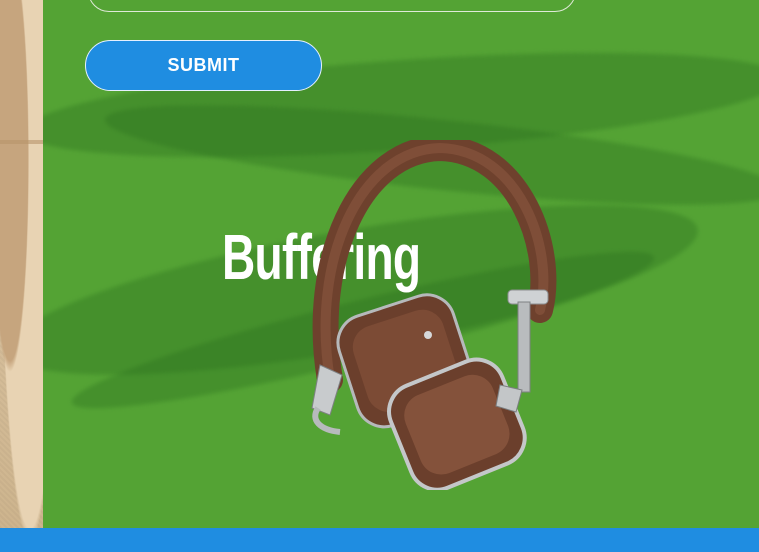 This screenshot has height=552, width=759. What do you see at coordinates (203, 65) in the screenshot?
I see `submit-button: SUBMIT` at bounding box center [203, 65].